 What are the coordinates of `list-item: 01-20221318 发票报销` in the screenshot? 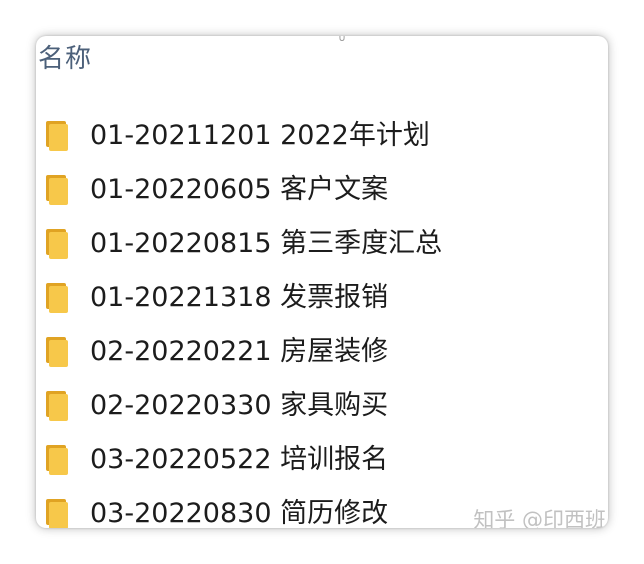 It's located at (322, 298).